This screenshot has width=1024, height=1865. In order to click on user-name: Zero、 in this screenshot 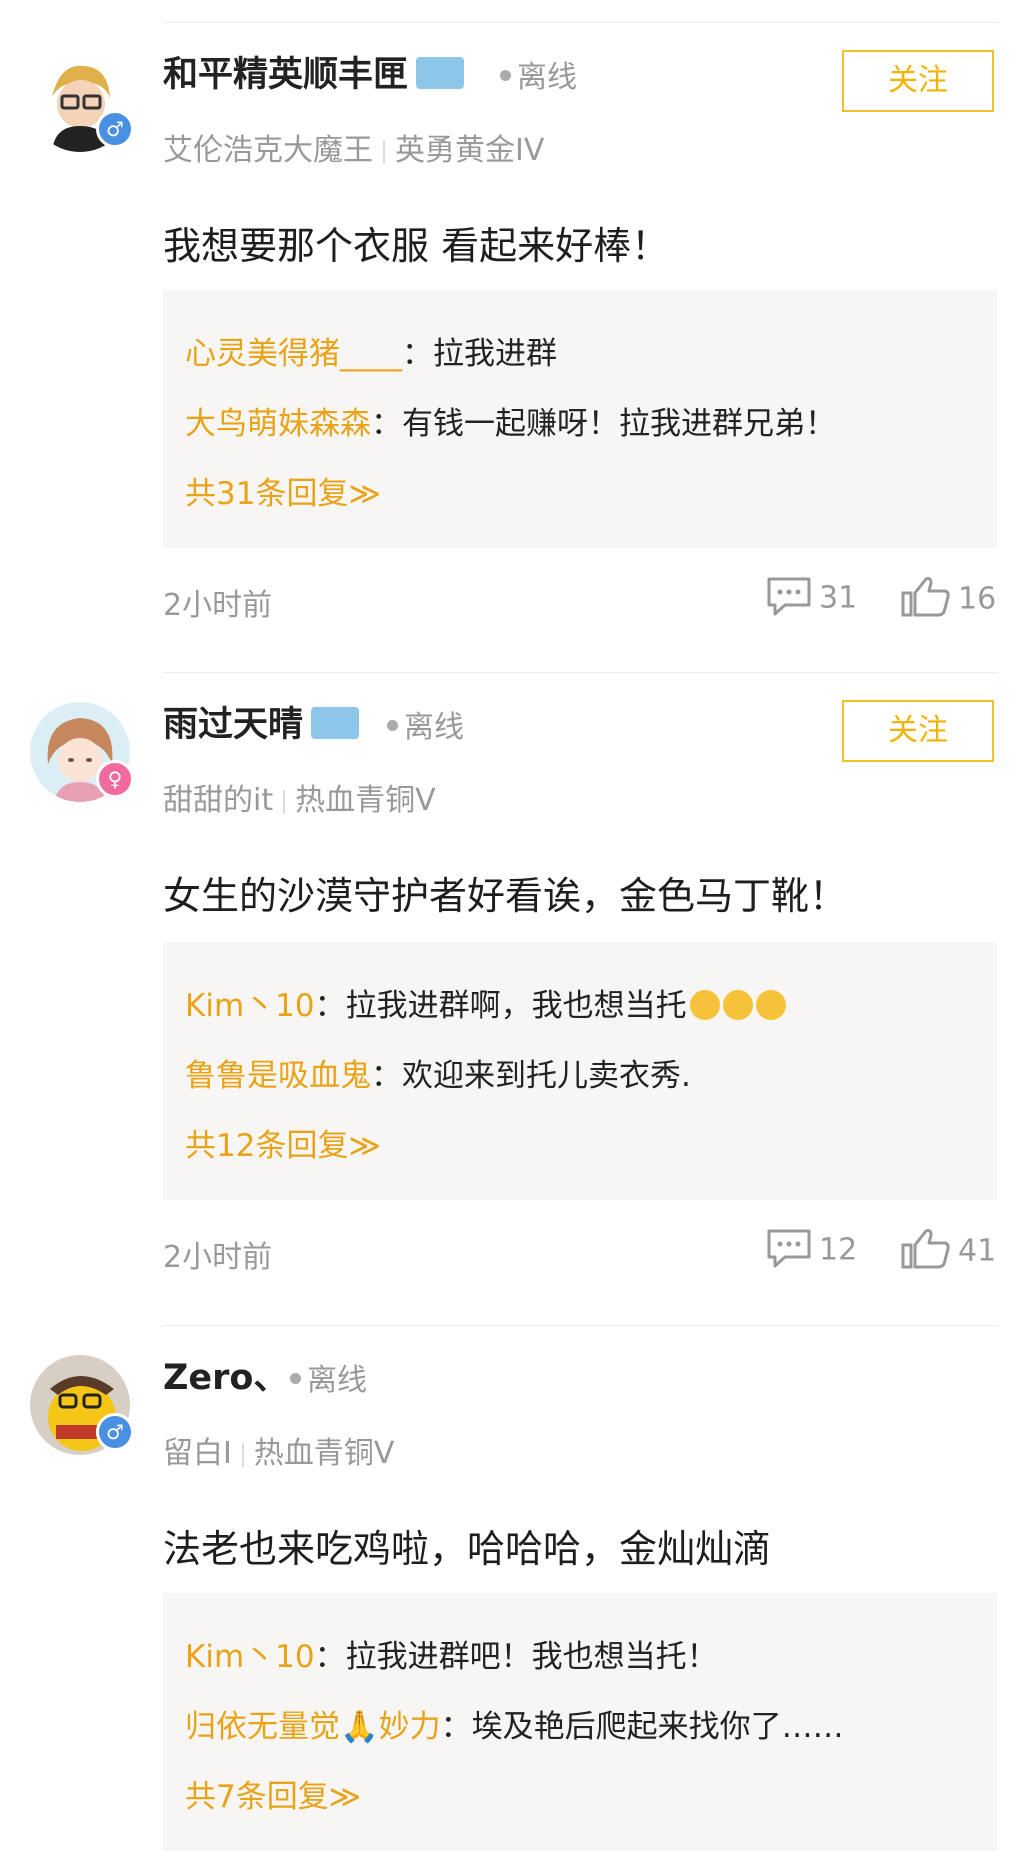, I will do `click(225, 1374)`.